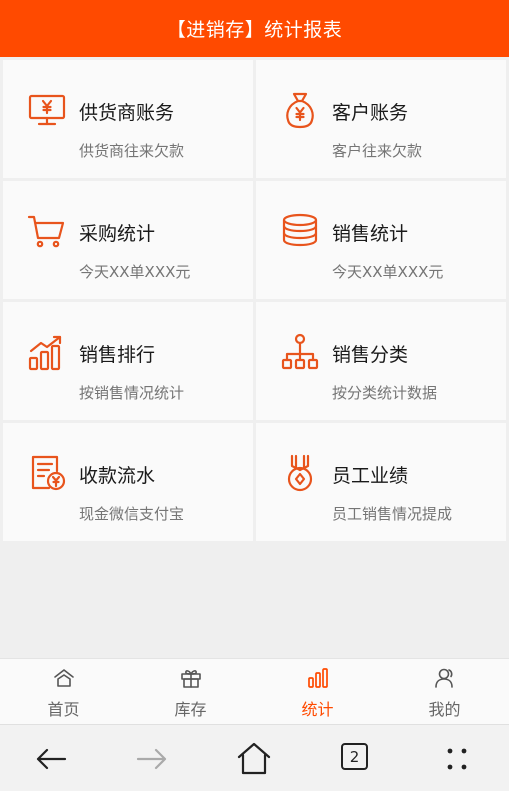  Describe the element at coordinates (47, 352) in the screenshot. I see `bar-chart-up-icon` at that location.